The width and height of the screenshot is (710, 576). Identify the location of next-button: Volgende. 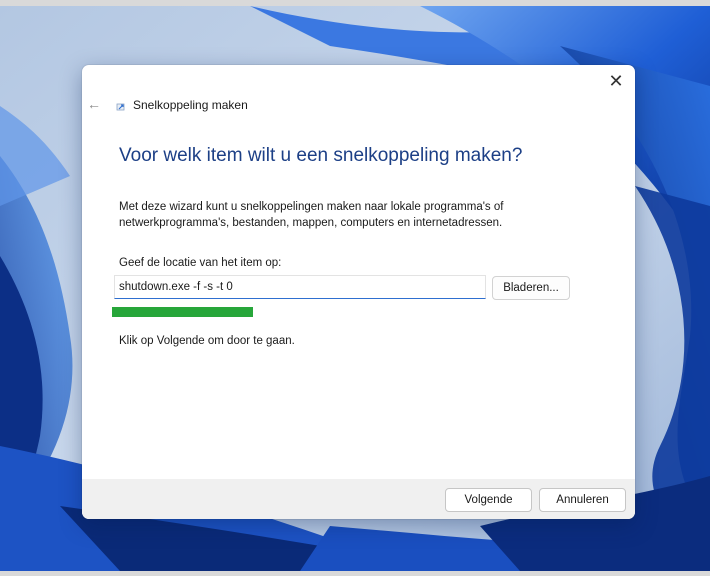
(488, 500).